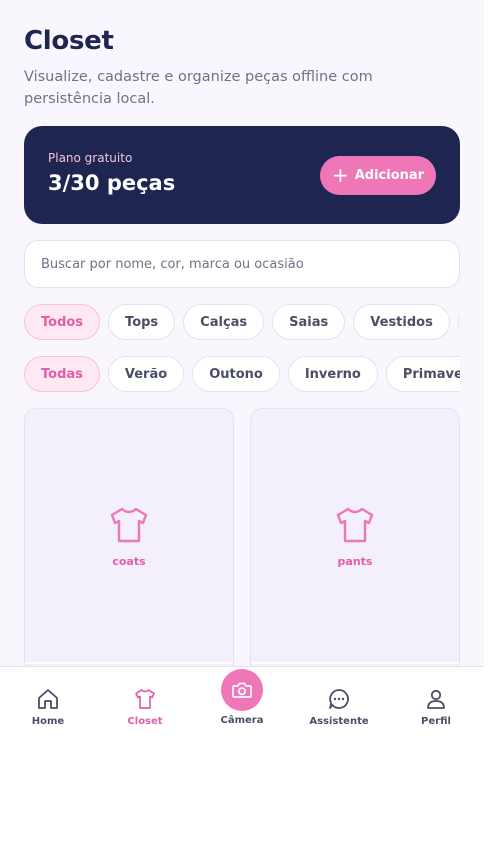 Image resolution: width=500 pixels, height=844 pixels. I want to click on camera-button, so click(242, 690).